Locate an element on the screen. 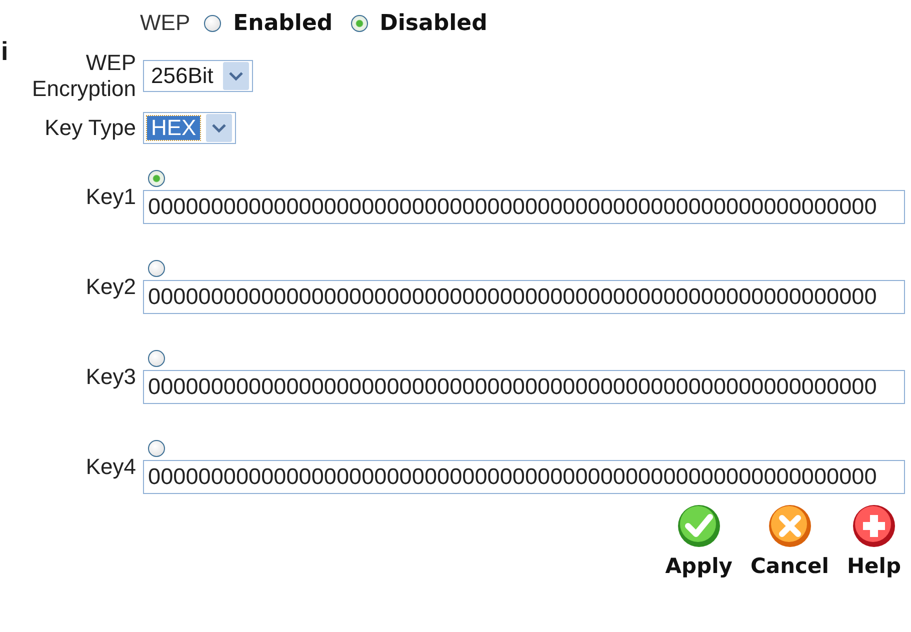 This screenshot has width=911, height=632. radio-label: Disabled is located at coordinates (434, 23).